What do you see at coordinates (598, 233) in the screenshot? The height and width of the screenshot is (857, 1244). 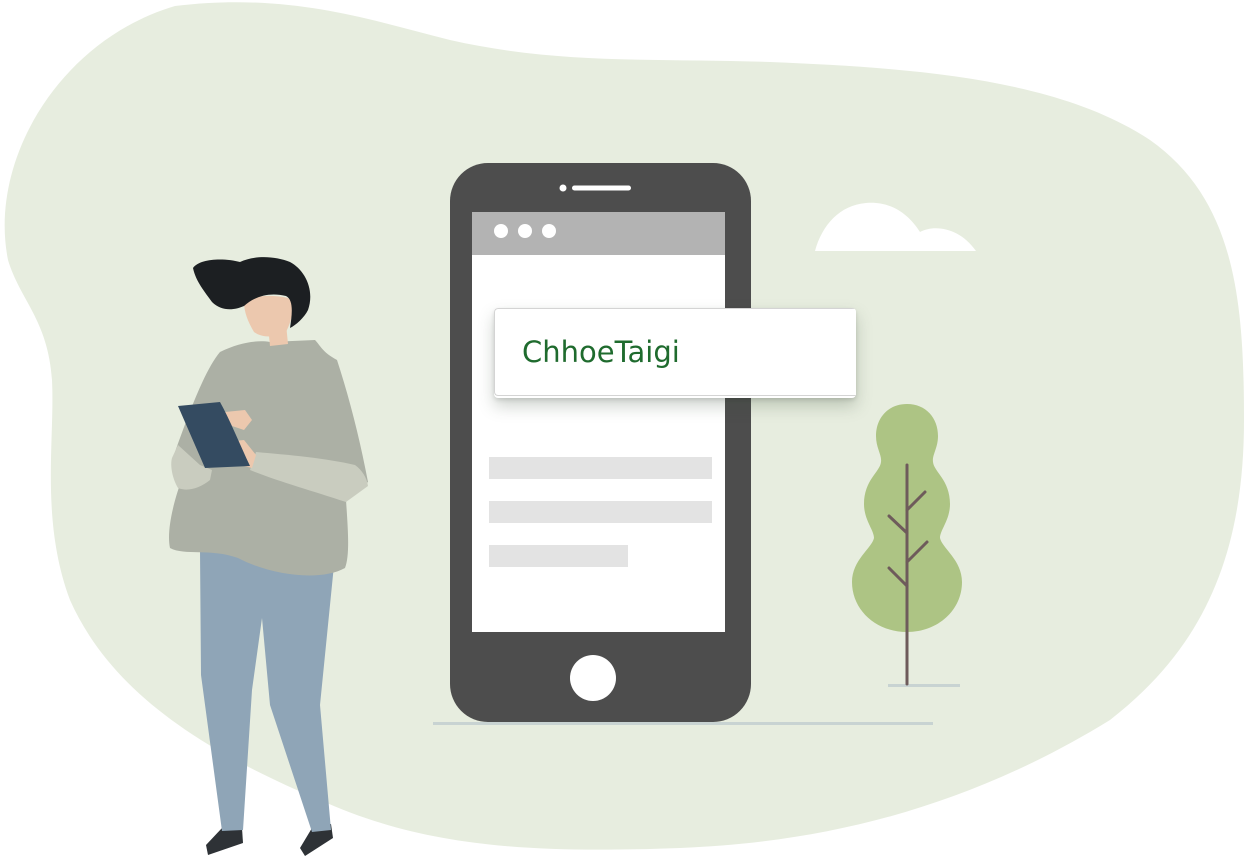 I see `browser-bar` at bounding box center [598, 233].